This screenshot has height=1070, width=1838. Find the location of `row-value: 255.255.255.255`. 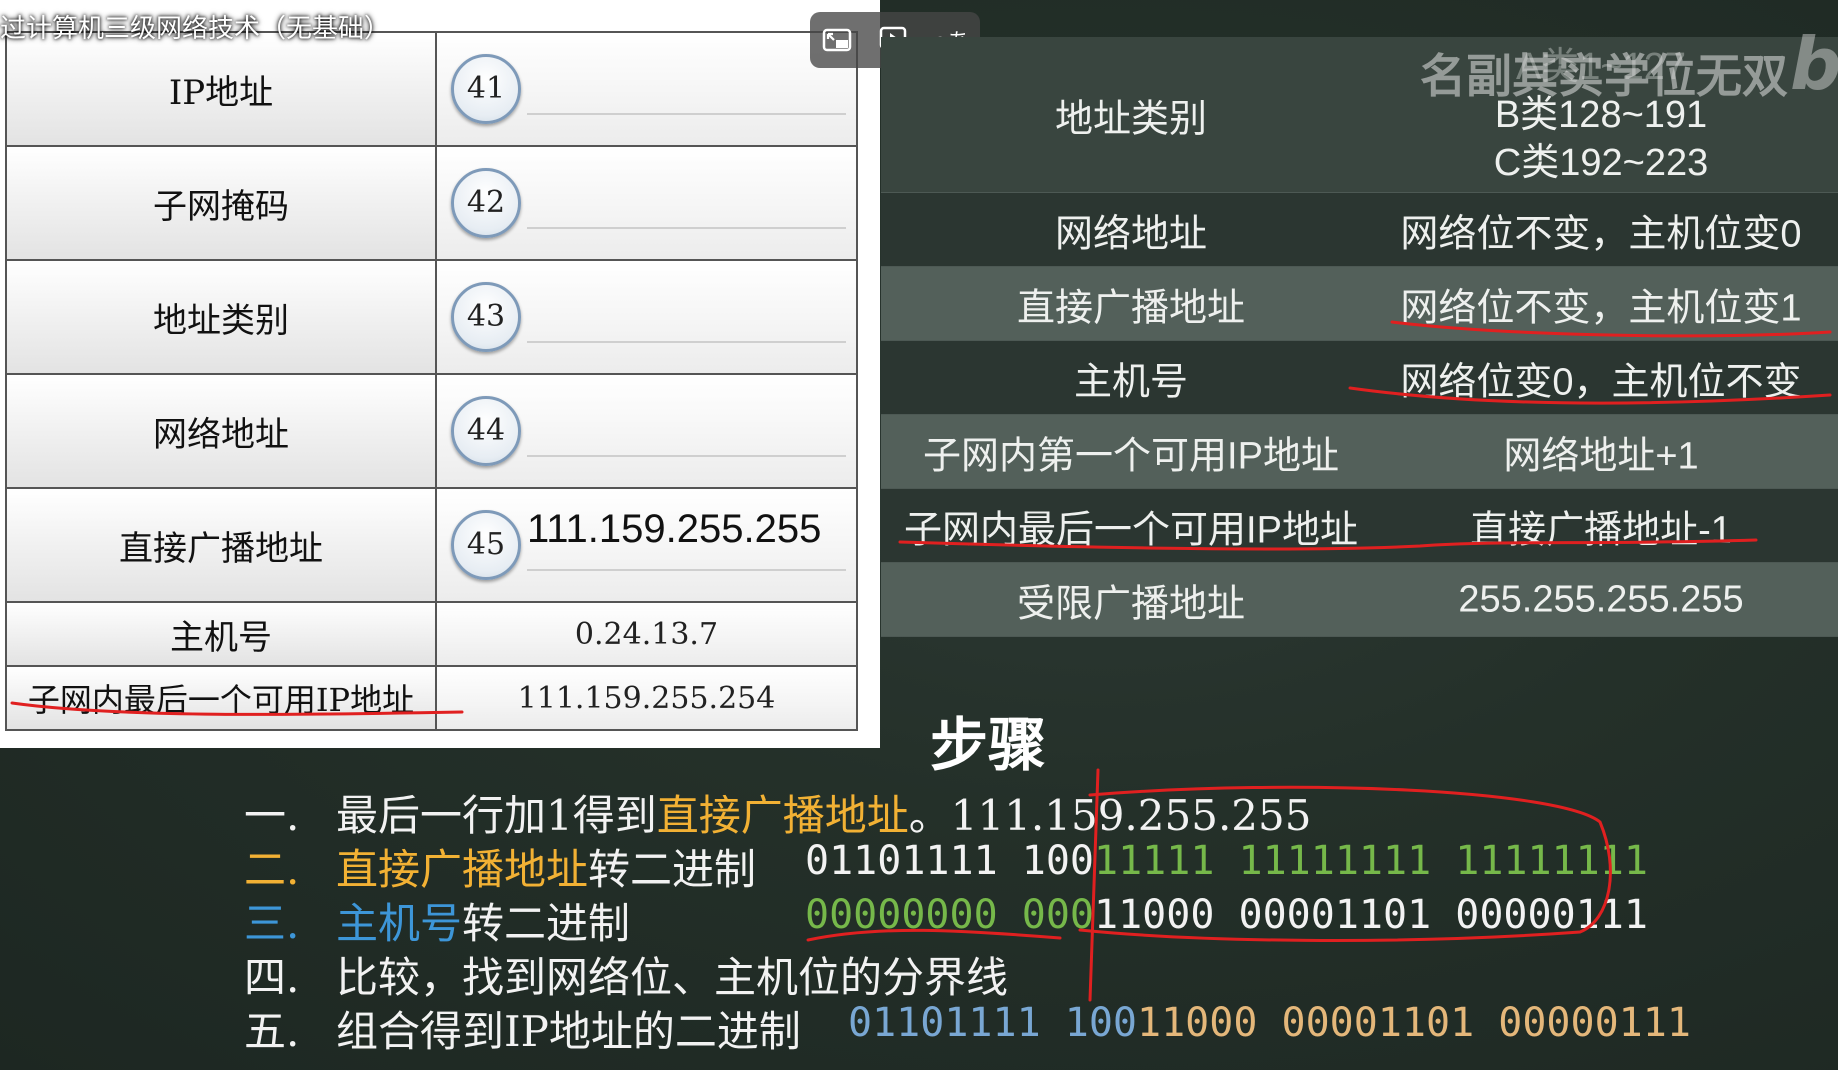

row-value: 255.255.255.255 is located at coordinates (1601, 599).